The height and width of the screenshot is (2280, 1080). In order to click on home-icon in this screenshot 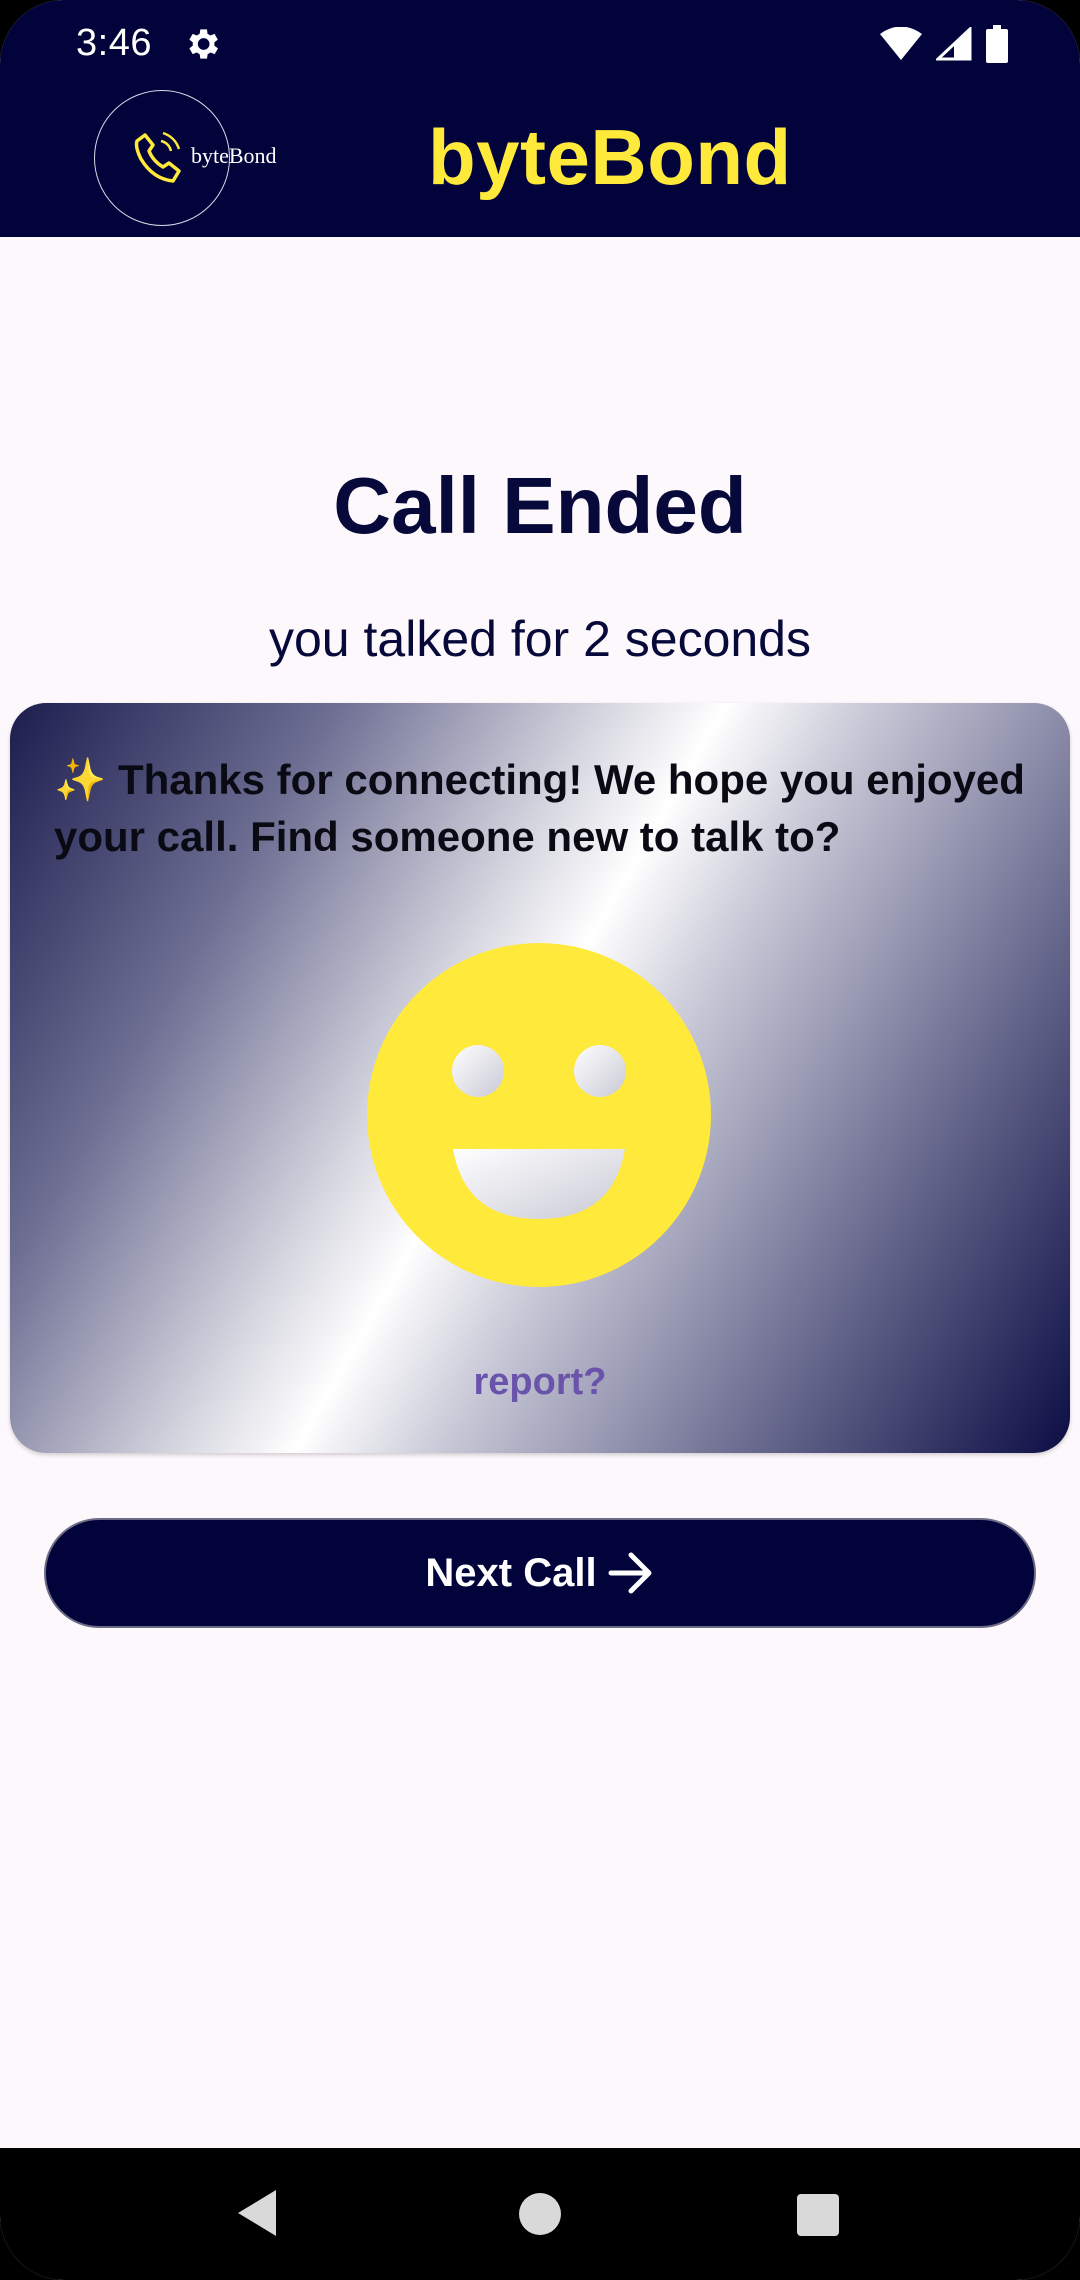, I will do `click(540, 2214)`.